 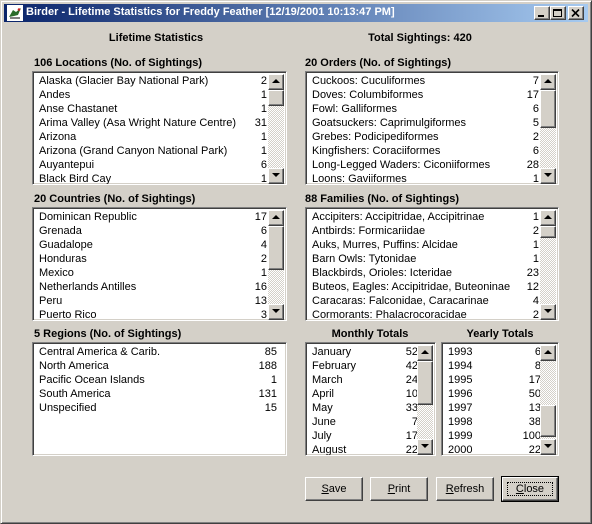 What do you see at coordinates (493, 394) in the screenshot?
I see `list-item: 1996 50` at bounding box center [493, 394].